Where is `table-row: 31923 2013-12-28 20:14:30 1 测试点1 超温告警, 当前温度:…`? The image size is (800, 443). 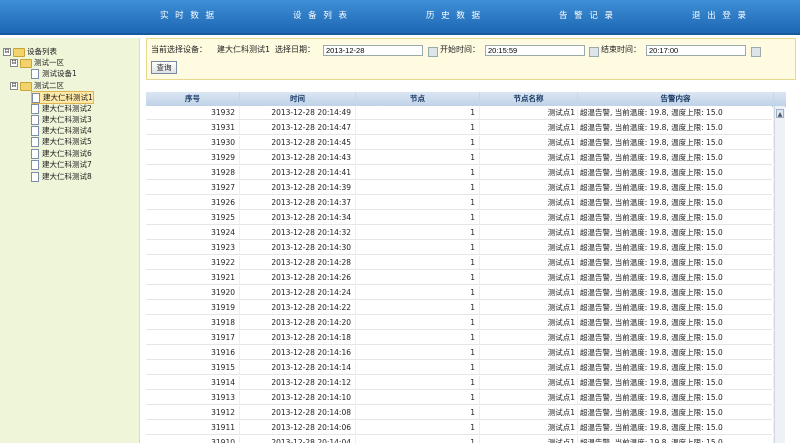 table-row: 31923 2013-12-28 20:14:30 1 测试点1 超温告警, 当前温度:… is located at coordinates (460, 248).